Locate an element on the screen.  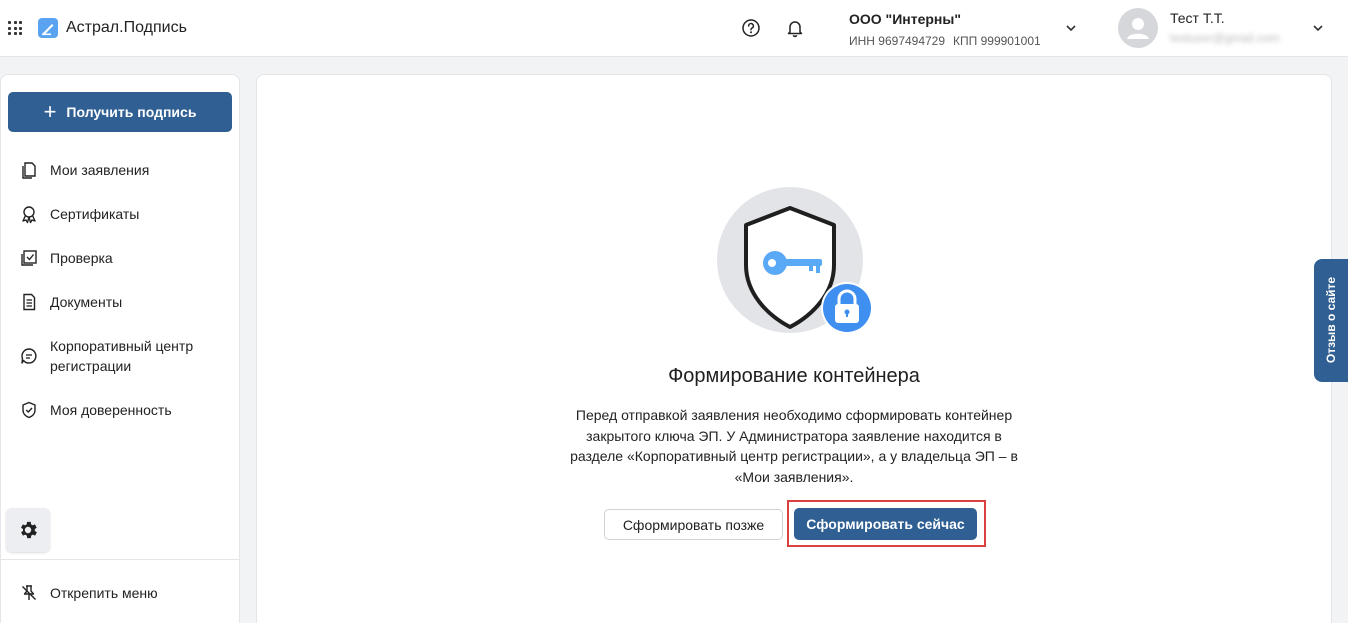
user-menu: Тест Т.Т. testuser@gmail.com is located at coordinates (1225, 29).